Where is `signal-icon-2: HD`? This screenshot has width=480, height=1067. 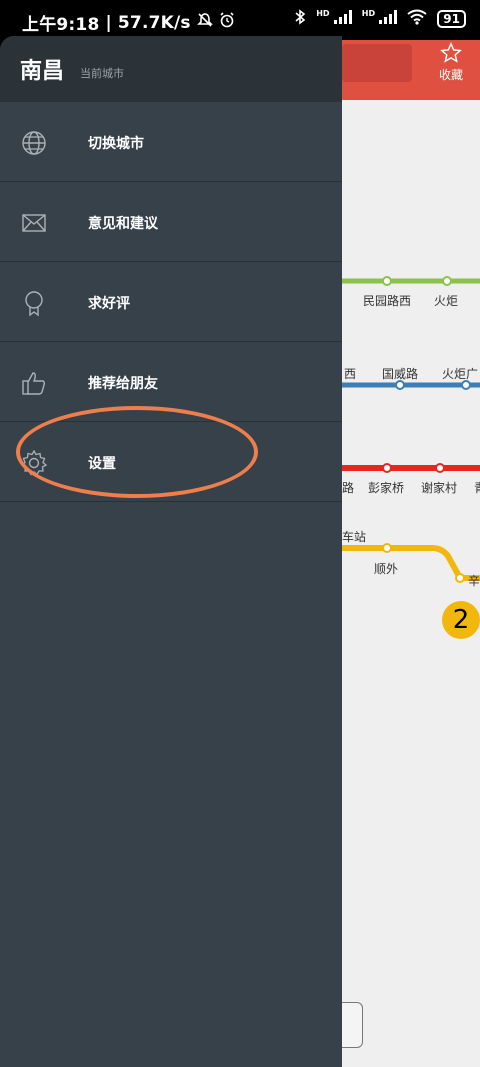
signal-icon-2: HD is located at coordinates (380, 18).